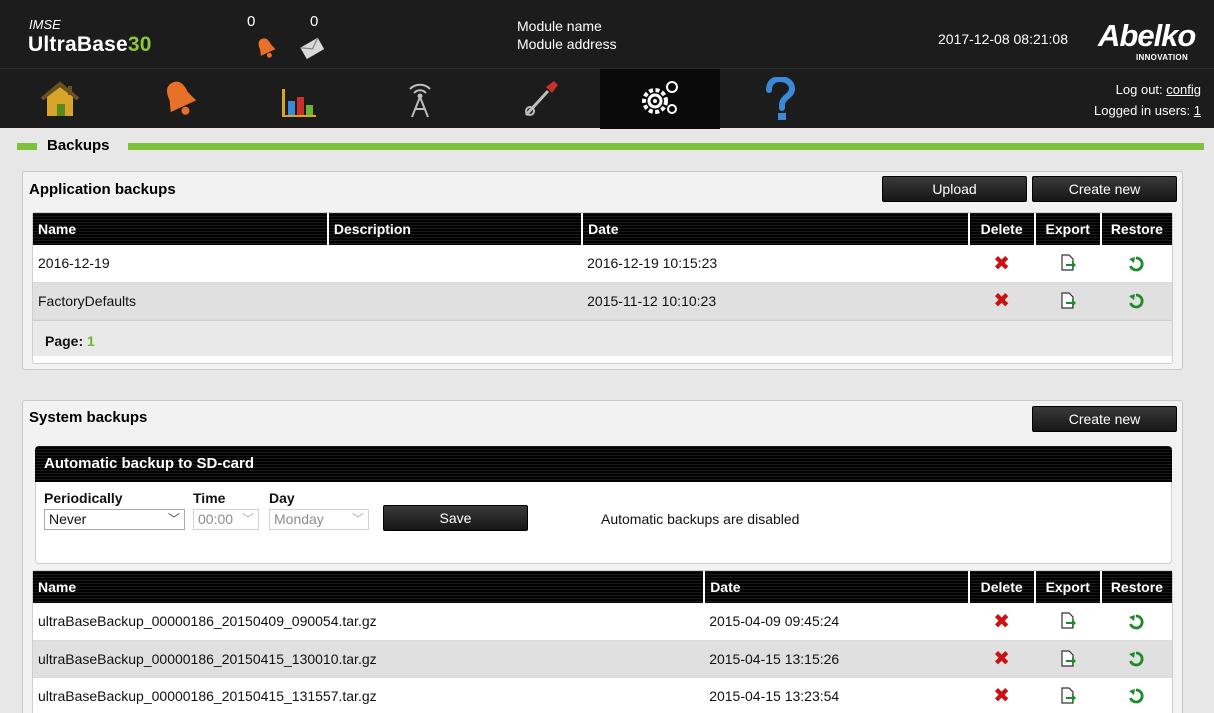 This screenshot has height=713, width=1214. I want to click on page-number: 1, so click(91, 341).